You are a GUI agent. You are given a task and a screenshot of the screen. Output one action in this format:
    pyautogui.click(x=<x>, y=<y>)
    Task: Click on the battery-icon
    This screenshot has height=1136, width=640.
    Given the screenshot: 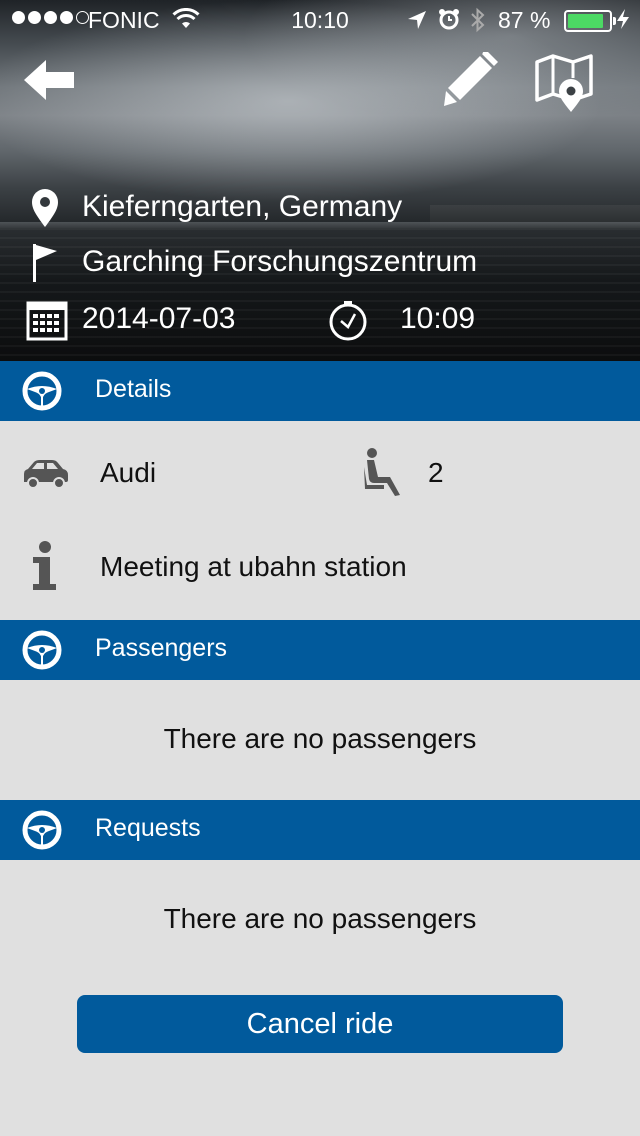 What is the action you would take?
    pyautogui.click(x=590, y=21)
    